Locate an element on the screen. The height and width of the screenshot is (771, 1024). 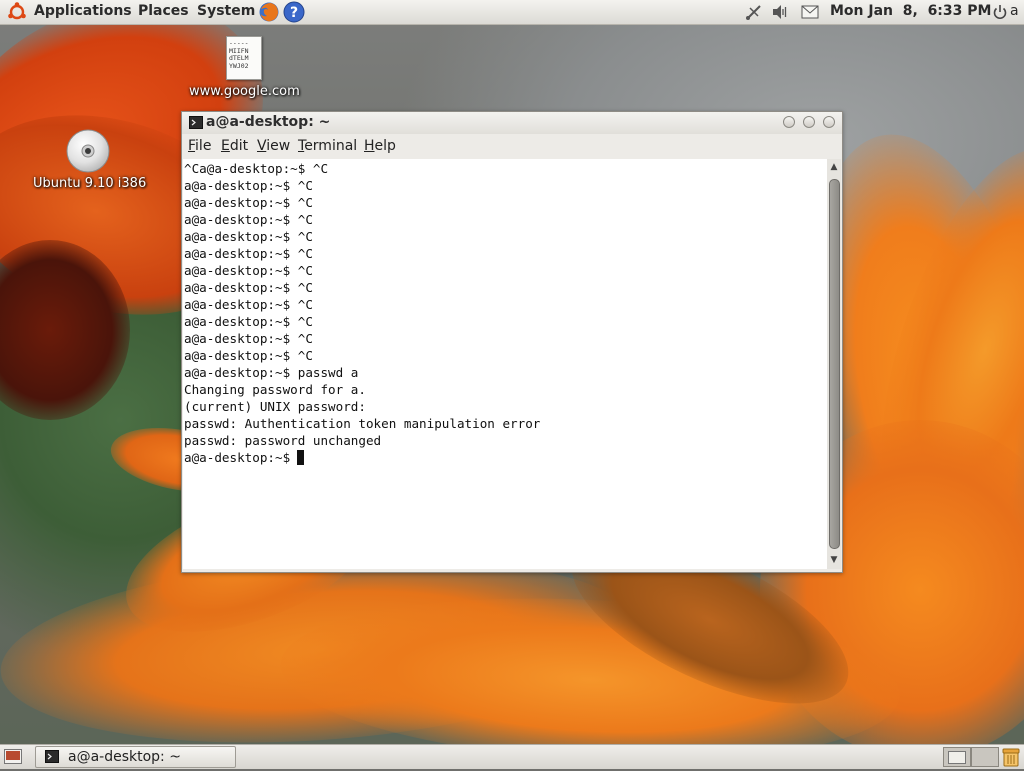
menu-terminal: Terminal is located at coordinates (327, 146).